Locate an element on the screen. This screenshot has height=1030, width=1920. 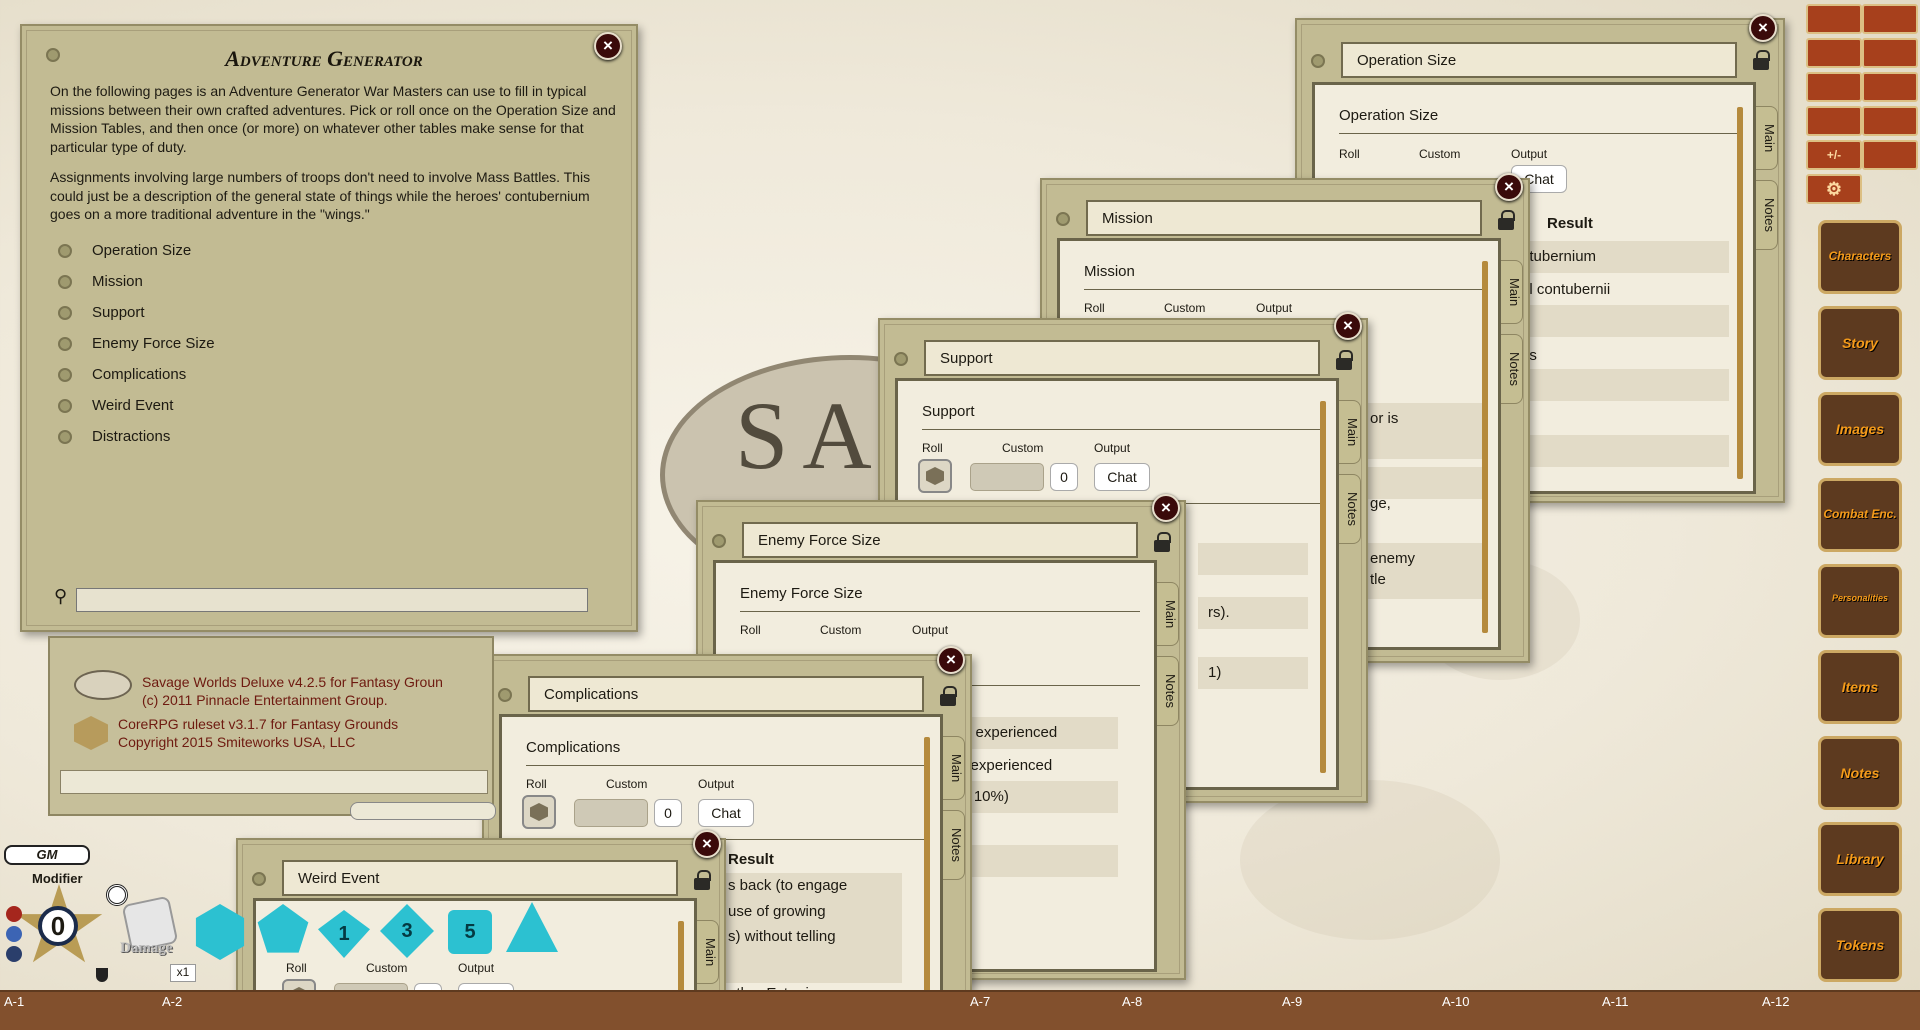
multiplier: x1 is located at coordinates (183, 973).